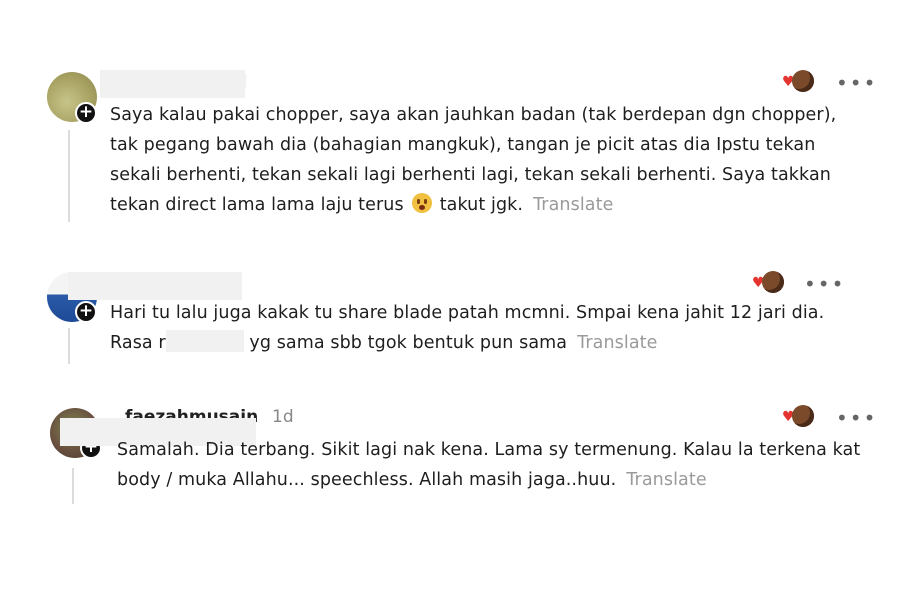 This screenshot has height=600, width=900. What do you see at coordinates (481, 205) in the screenshot?
I see `comment-line-part: takut jgk.` at bounding box center [481, 205].